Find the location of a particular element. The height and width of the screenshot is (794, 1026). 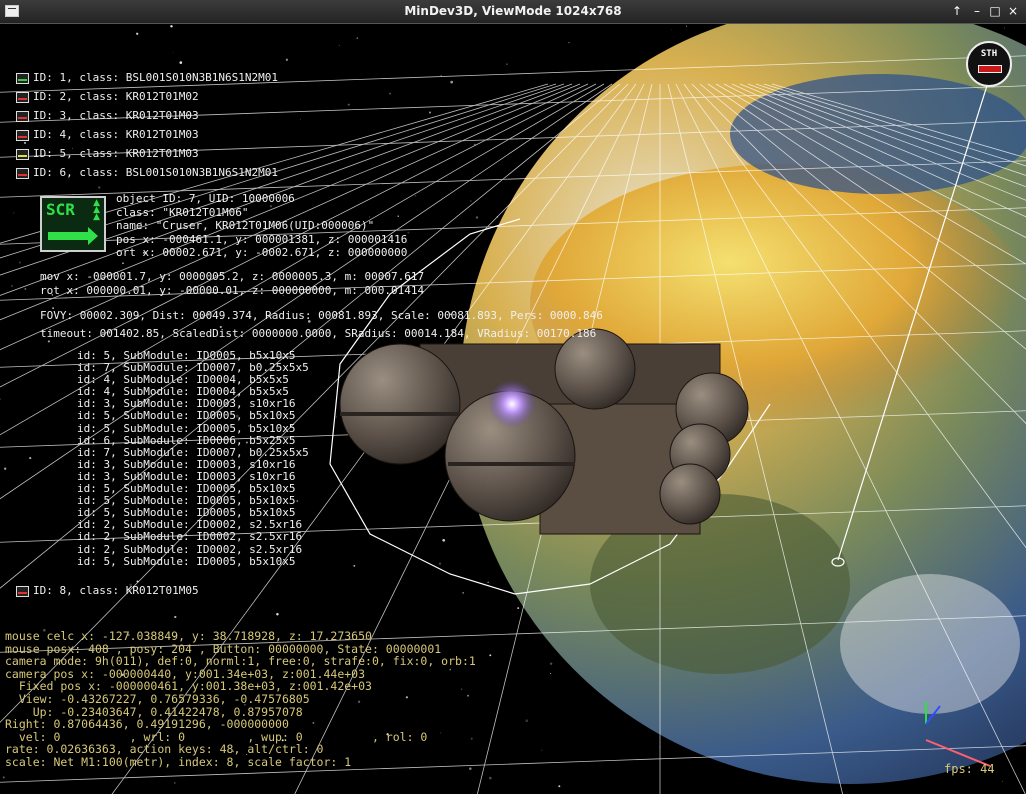

object-label: ID: 5, class: KR012T01M03 is located at coordinates (116, 153).